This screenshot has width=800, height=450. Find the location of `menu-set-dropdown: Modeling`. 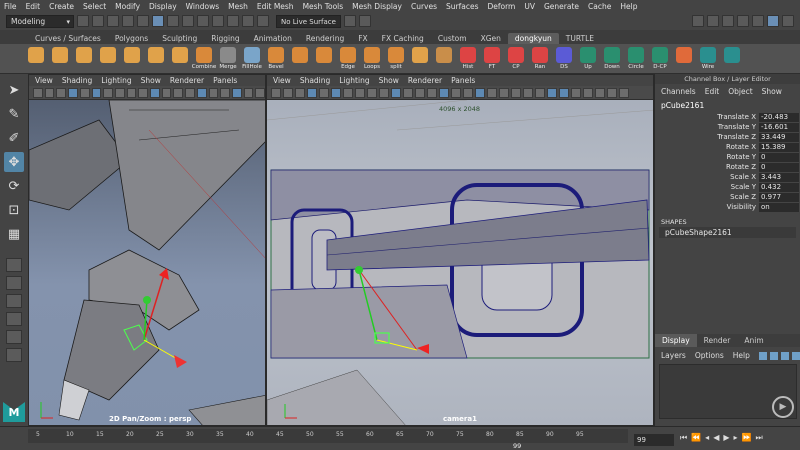

menu-set-dropdown: Modeling is located at coordinates (40, 21).